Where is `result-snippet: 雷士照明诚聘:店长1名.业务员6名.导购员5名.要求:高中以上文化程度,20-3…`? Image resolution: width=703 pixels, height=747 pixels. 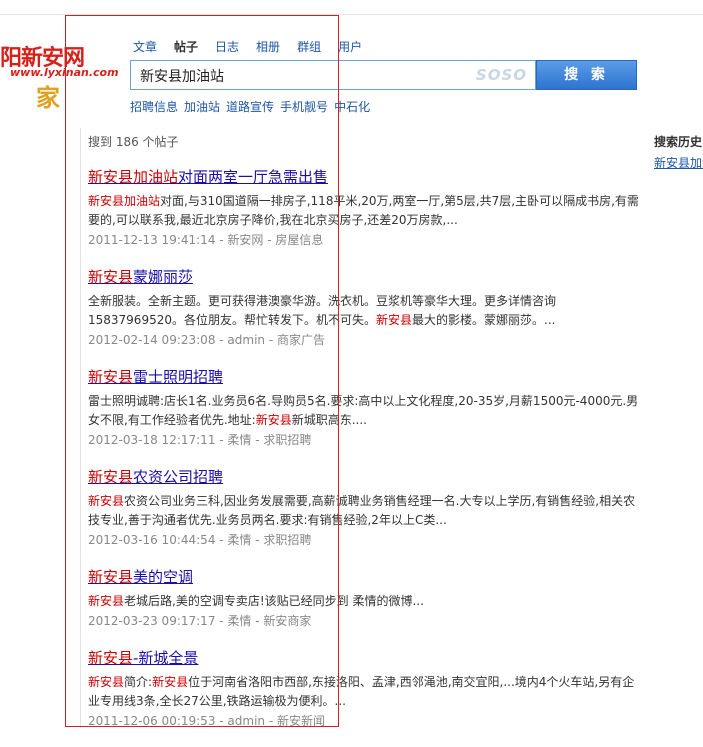 result-snippet: 雷士照明诚聘:店长1名.业务员6名.导购员5名.要求:高中以上文化程度,20-3… is located at coordinates (363, 410).